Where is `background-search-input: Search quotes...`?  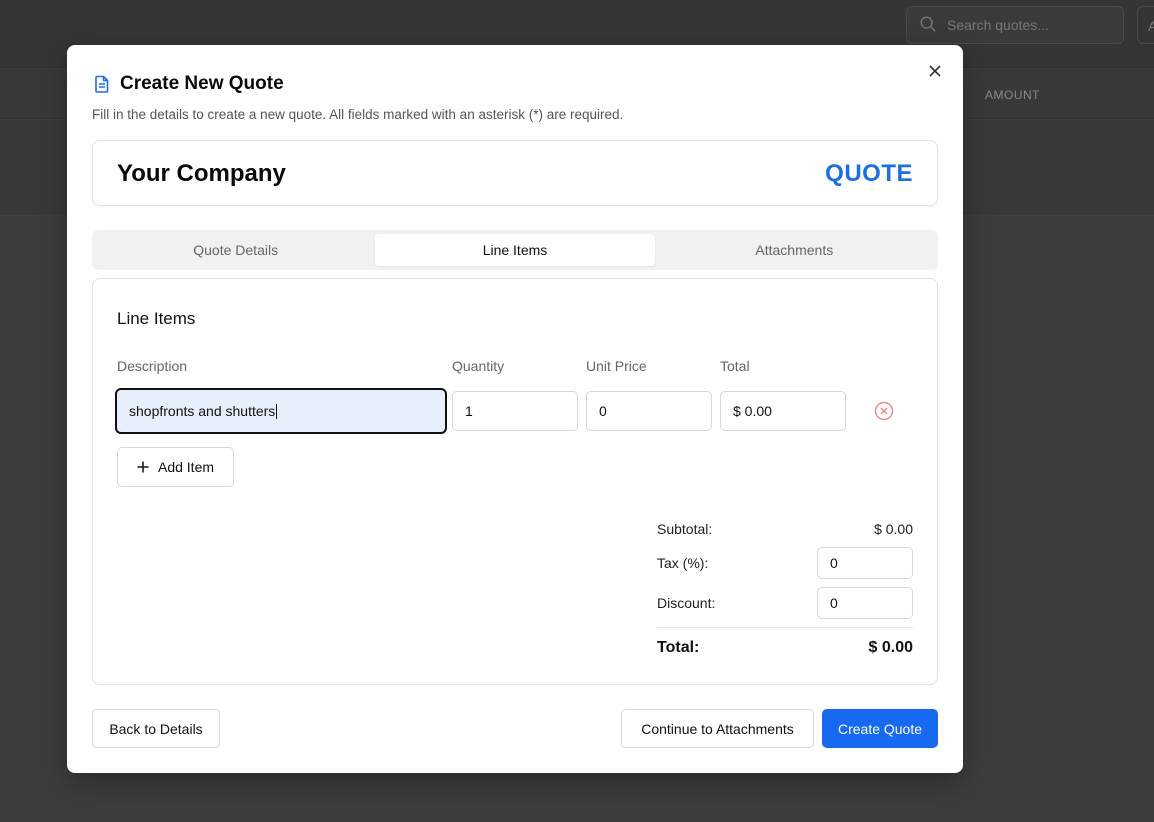
background-search-input: Search quotes... is located at coordinates (1015, 25).